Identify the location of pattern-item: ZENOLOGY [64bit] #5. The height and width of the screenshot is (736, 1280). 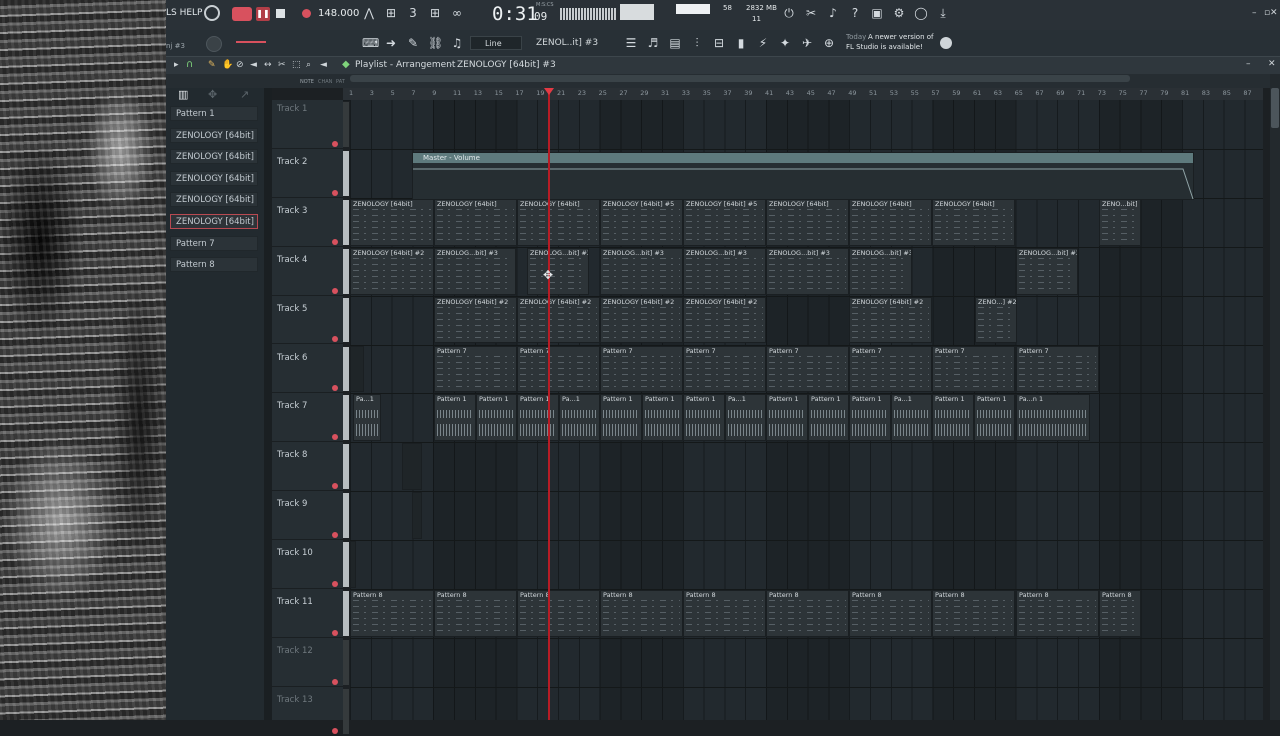
(214, 157).